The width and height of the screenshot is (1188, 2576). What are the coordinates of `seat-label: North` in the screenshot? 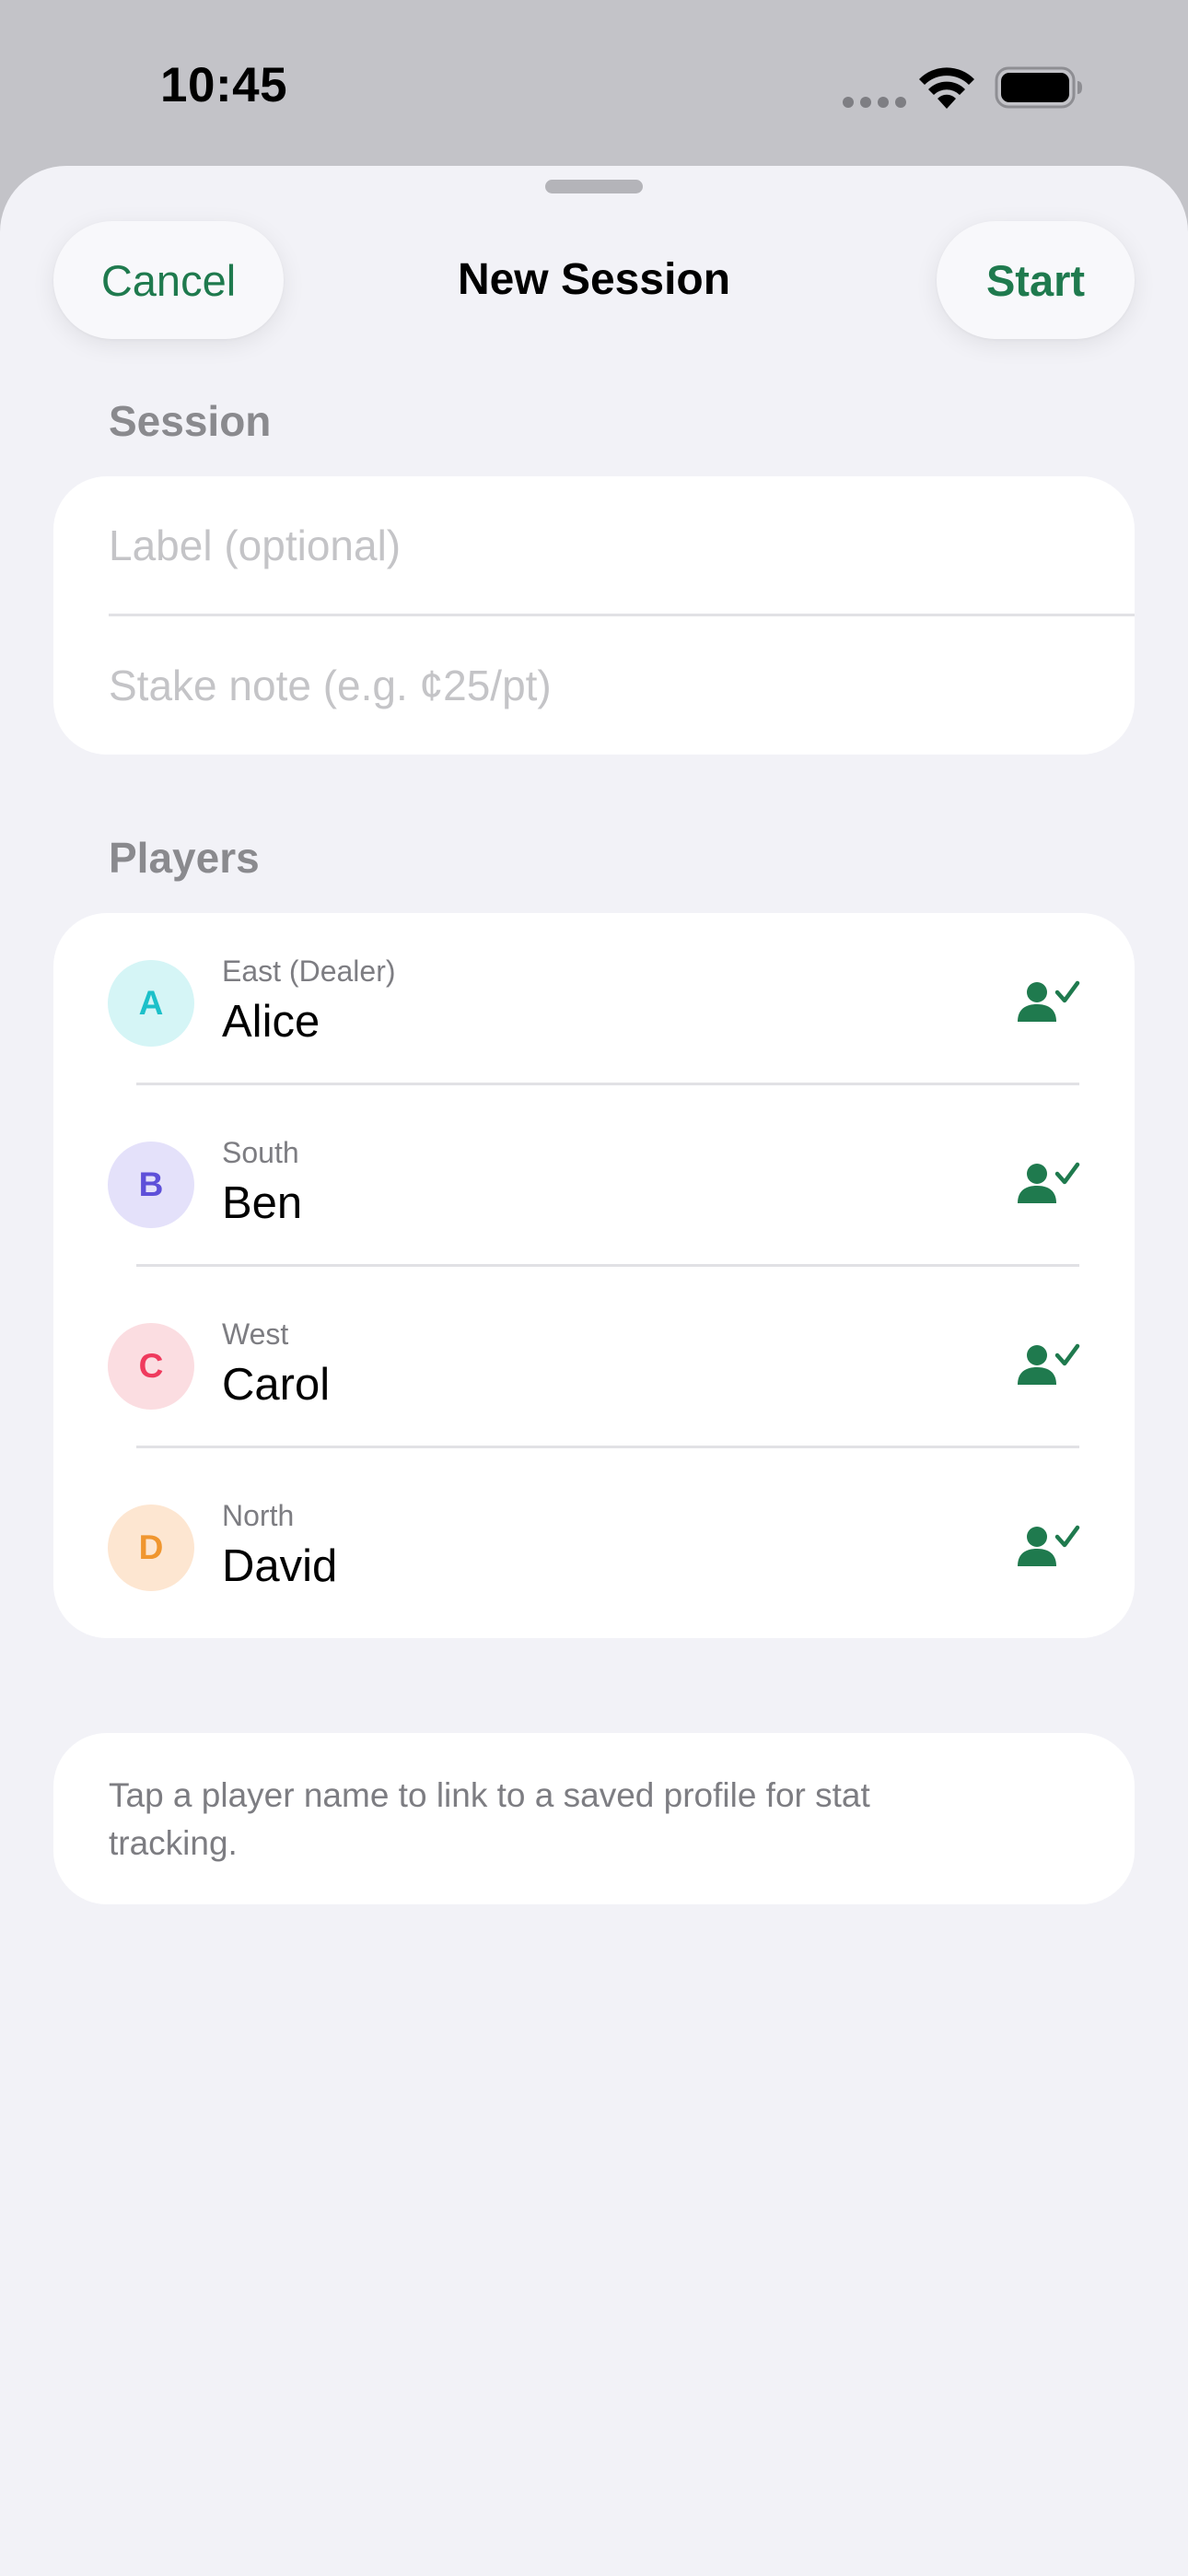 It's located at (258, 1515).